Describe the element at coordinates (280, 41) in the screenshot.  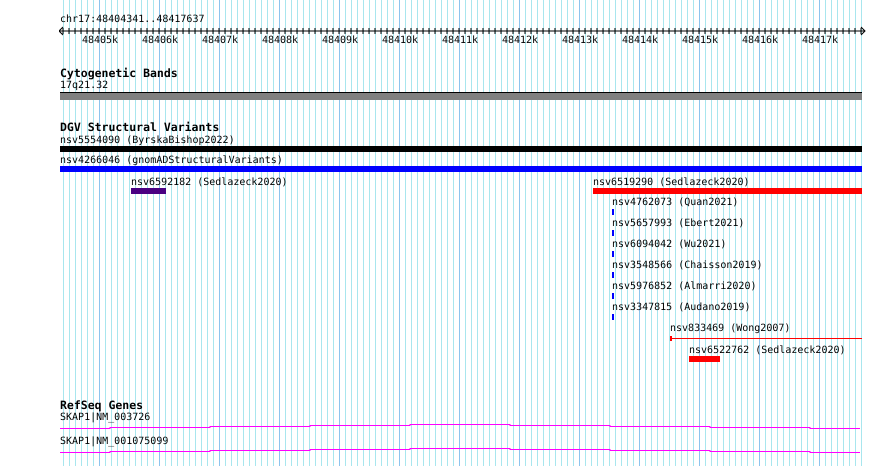
I see `ruler-tick-label: 48408k` at that location.